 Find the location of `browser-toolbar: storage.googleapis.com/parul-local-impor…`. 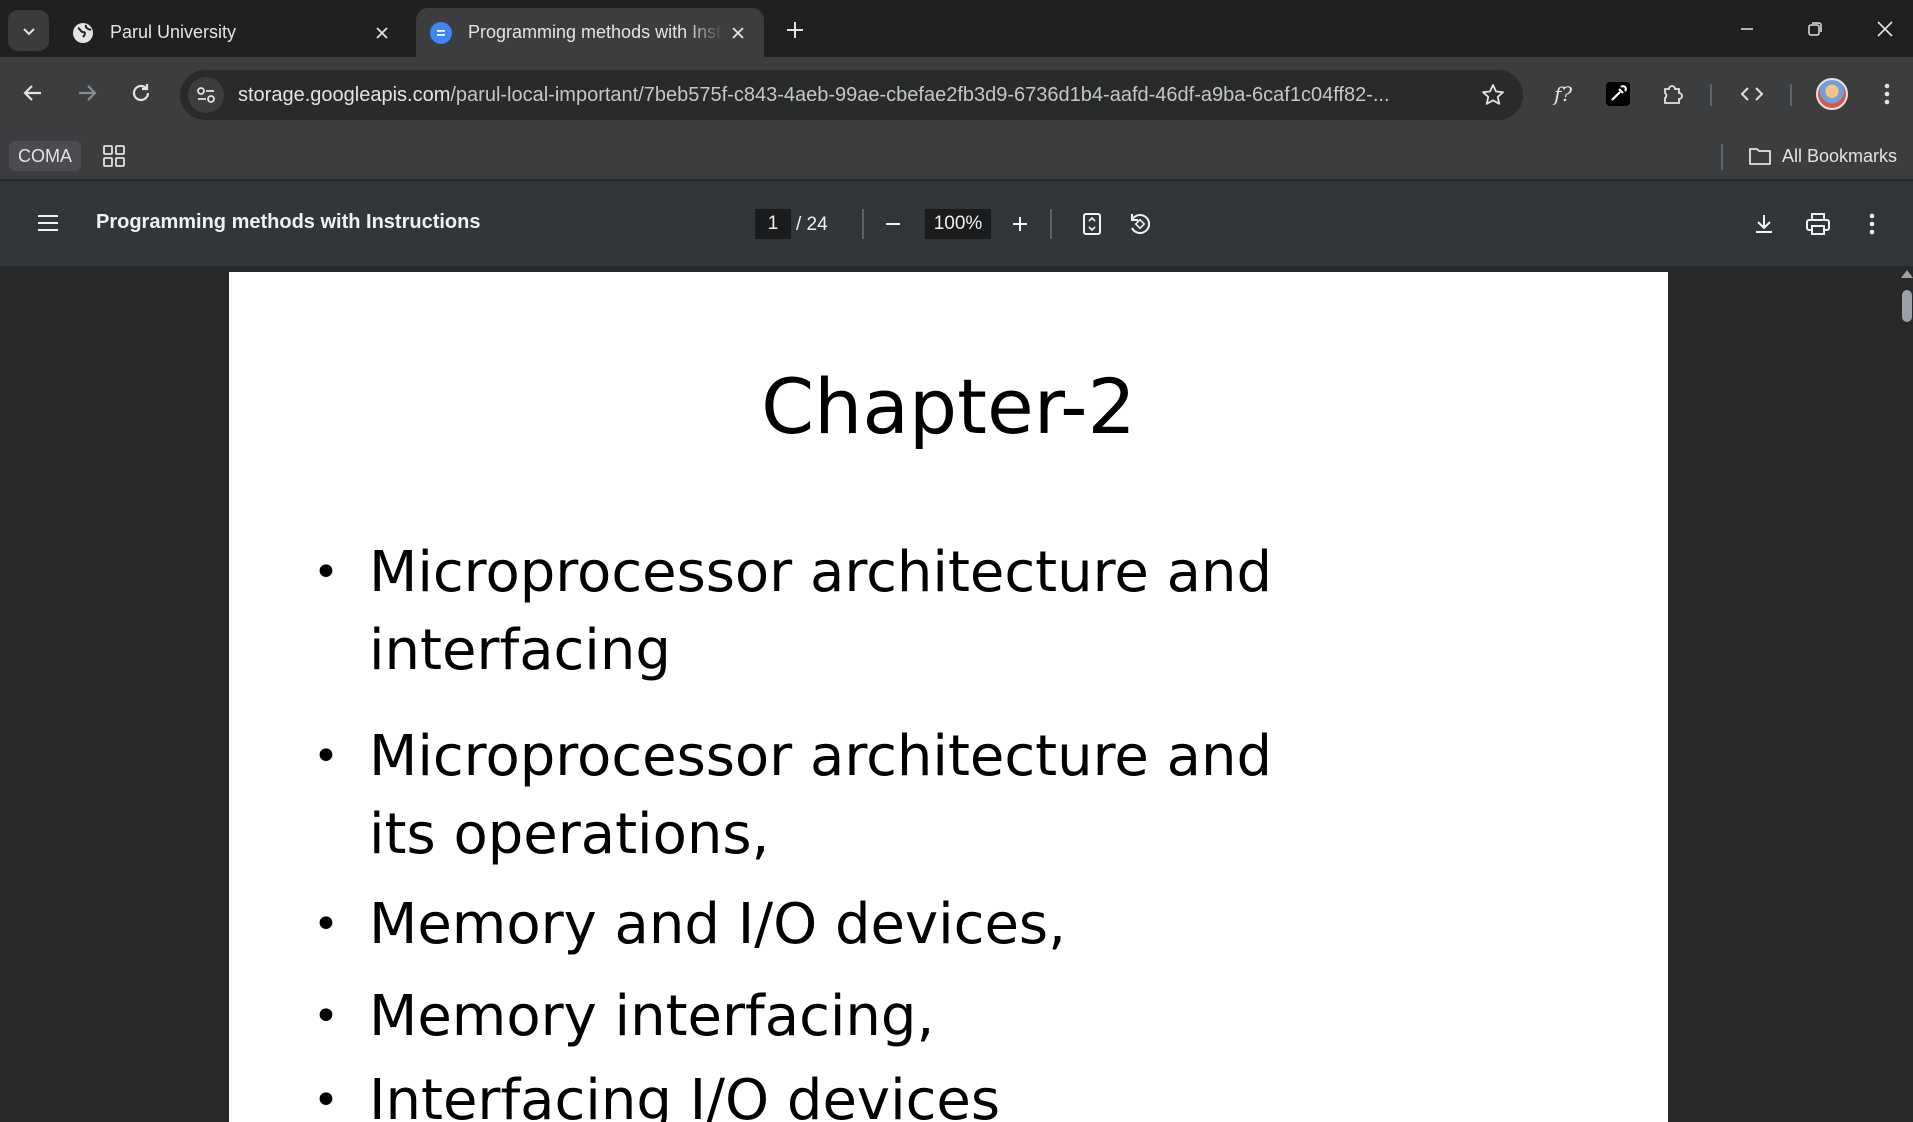

browser-toolbar: storage.googleapis.com/parul-local-impor… is located at coordinates (956, 94).